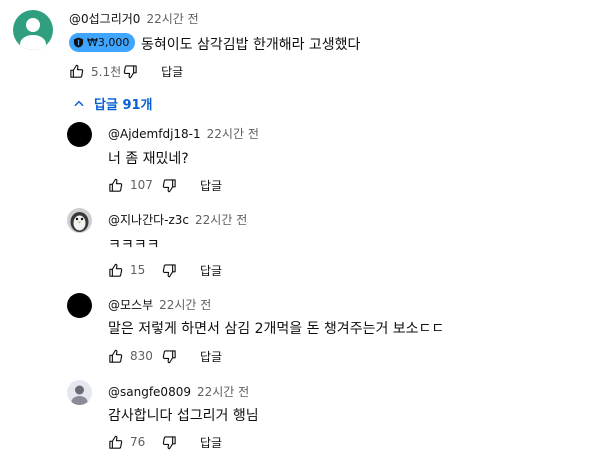  I want to click on comment-actions: 5.1천 답글, so click(125, 71).